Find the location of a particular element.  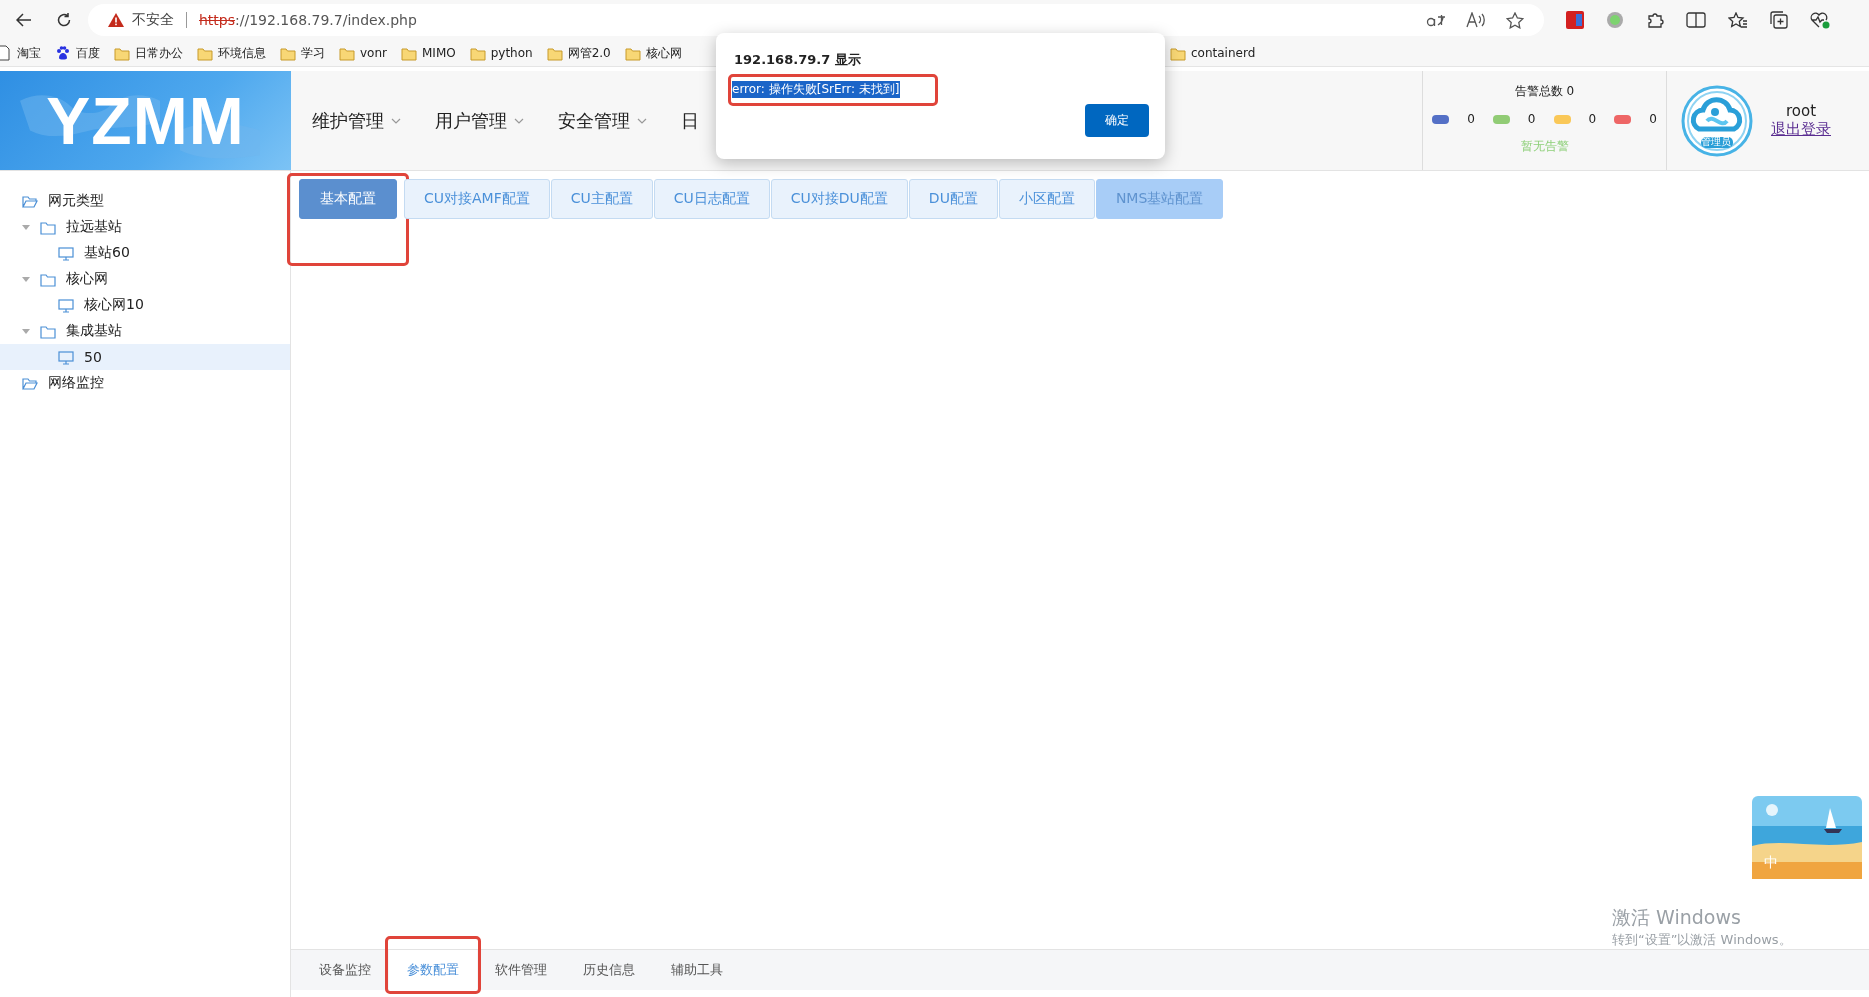

bookmark-item: 淘宝 is located at coordinates (20, 53).